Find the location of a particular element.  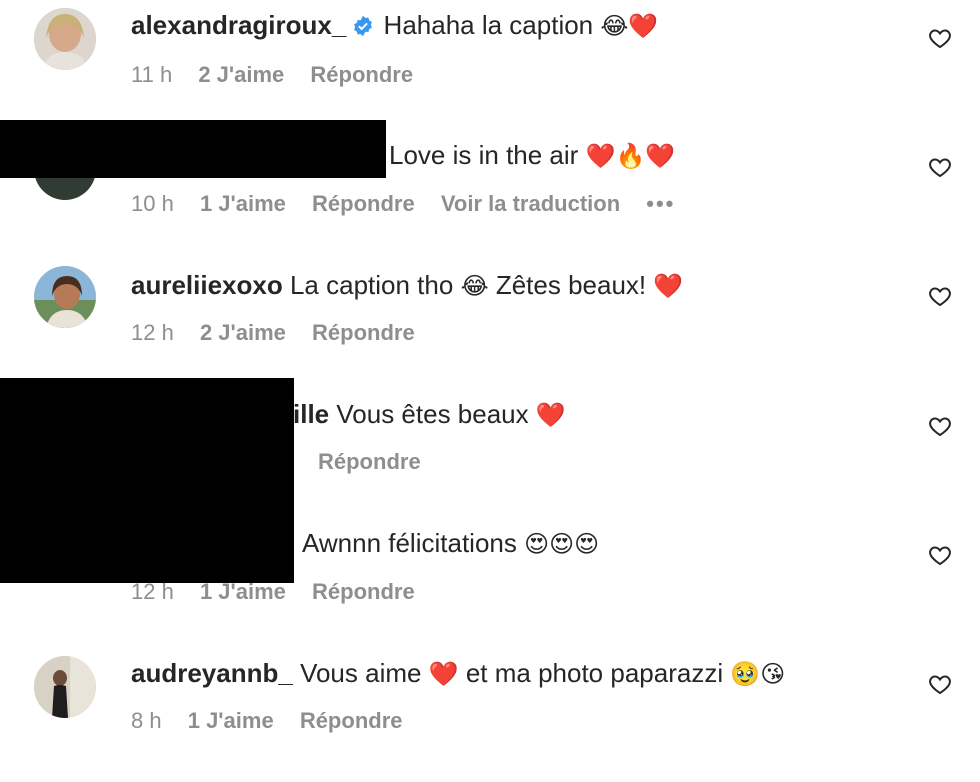

comment-meta: 12 h 2 J'aime Répondre is located at coordinates (283, 333).